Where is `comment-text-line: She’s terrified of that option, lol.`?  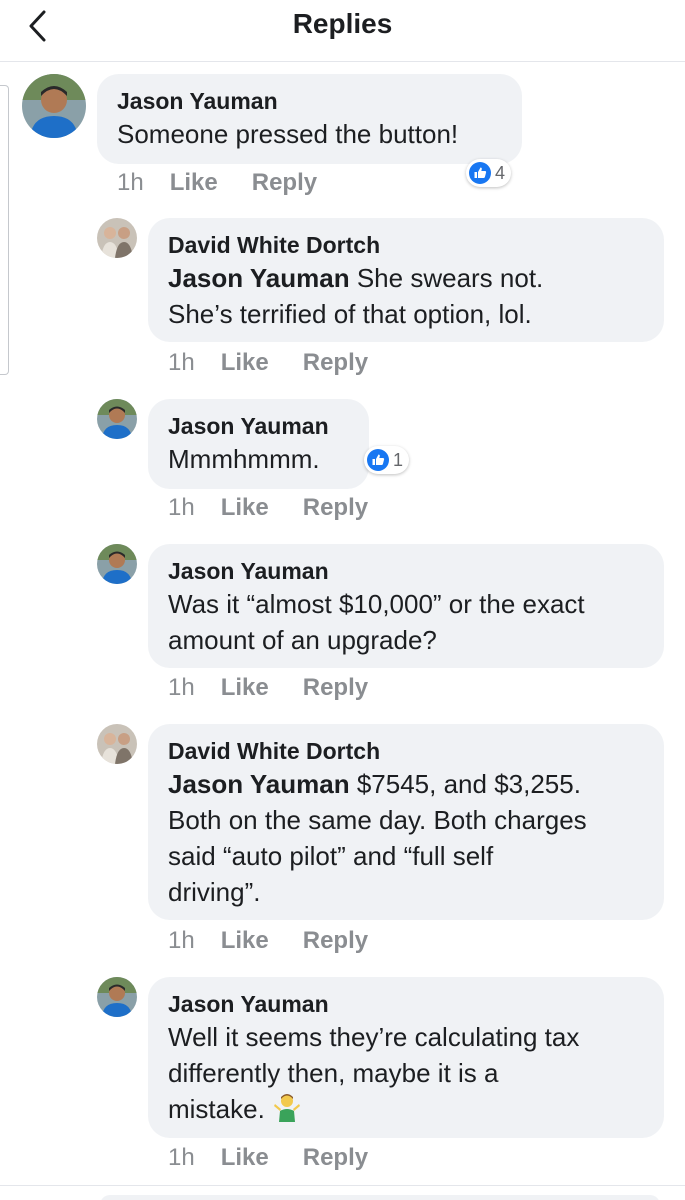
comment-text-line: She’s terrified of that option, lol. is located at coordinates (350, 314).